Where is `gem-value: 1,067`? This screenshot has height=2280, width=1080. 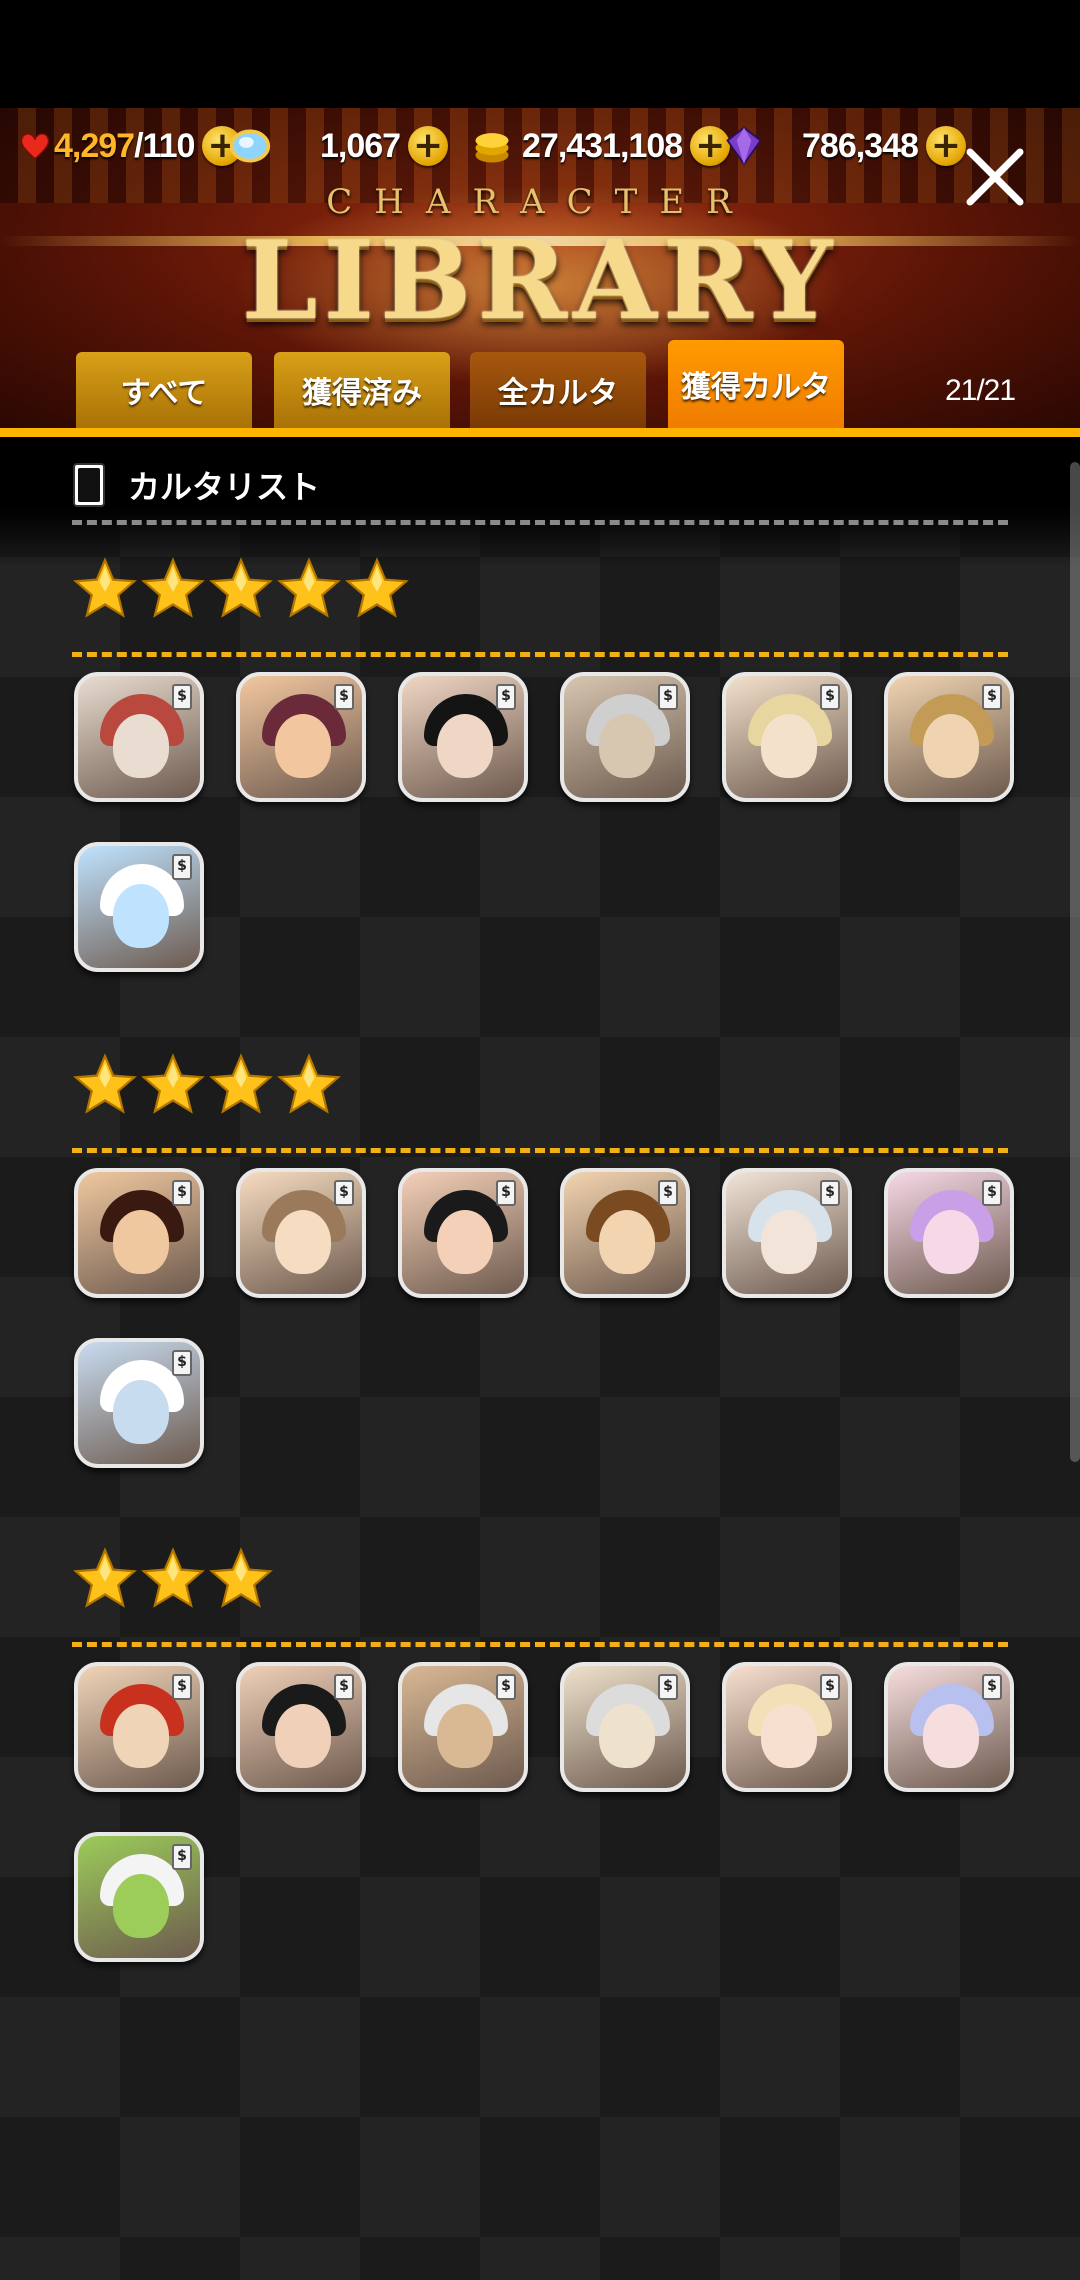 gem-value: 1,067 is located at coordinates (360, 145).